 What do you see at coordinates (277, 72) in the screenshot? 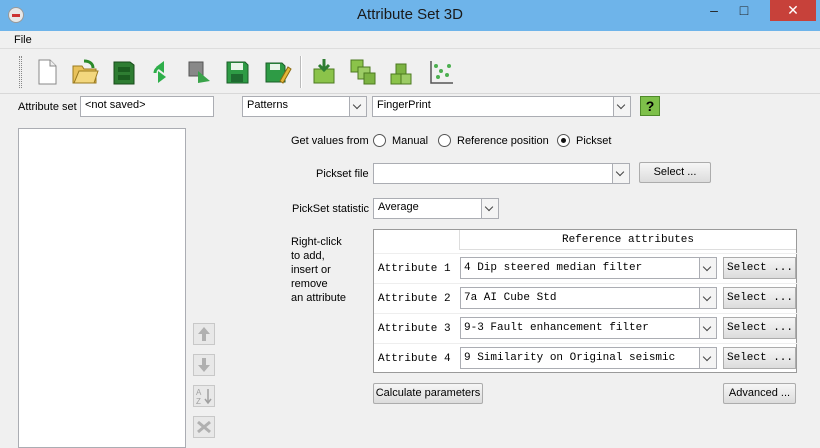
I see `save-as-icon` at bounding box center [277, 72].